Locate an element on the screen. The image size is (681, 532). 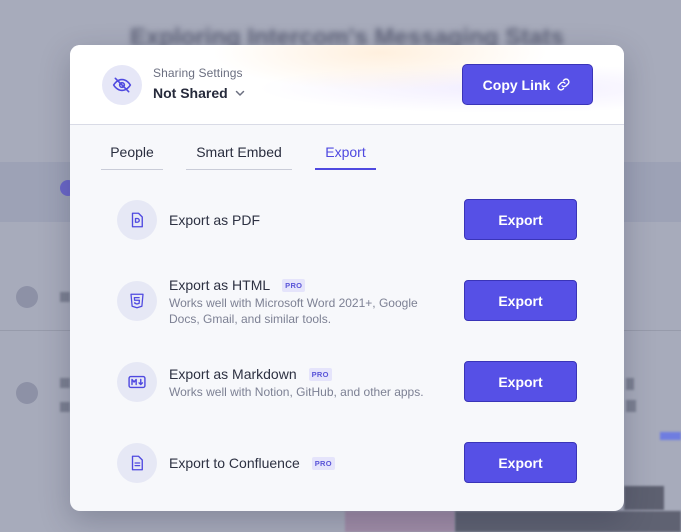
sharing-settings-caption: Sharing Settings is located at coordinates (198, 73).